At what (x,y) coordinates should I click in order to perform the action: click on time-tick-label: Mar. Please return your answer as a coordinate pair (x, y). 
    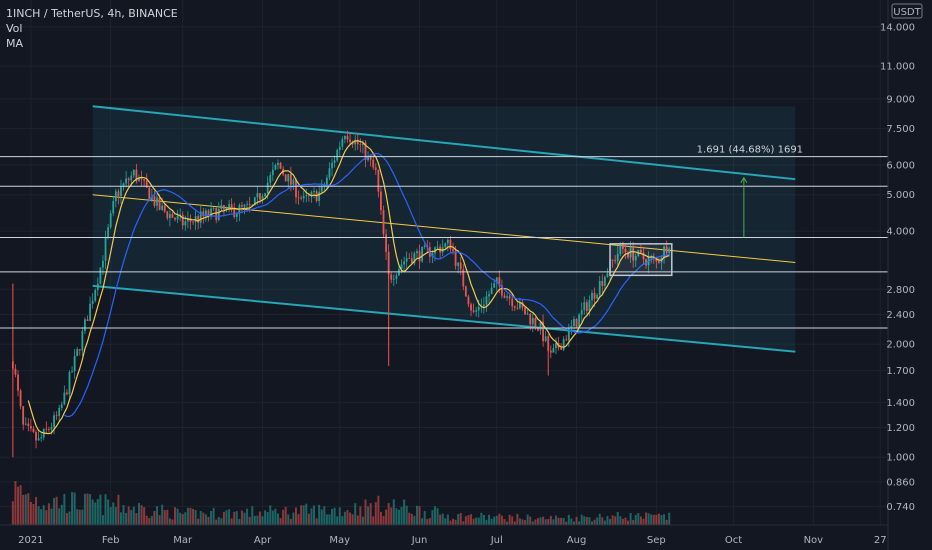
    Looking at the image, I should click on (183, 540).